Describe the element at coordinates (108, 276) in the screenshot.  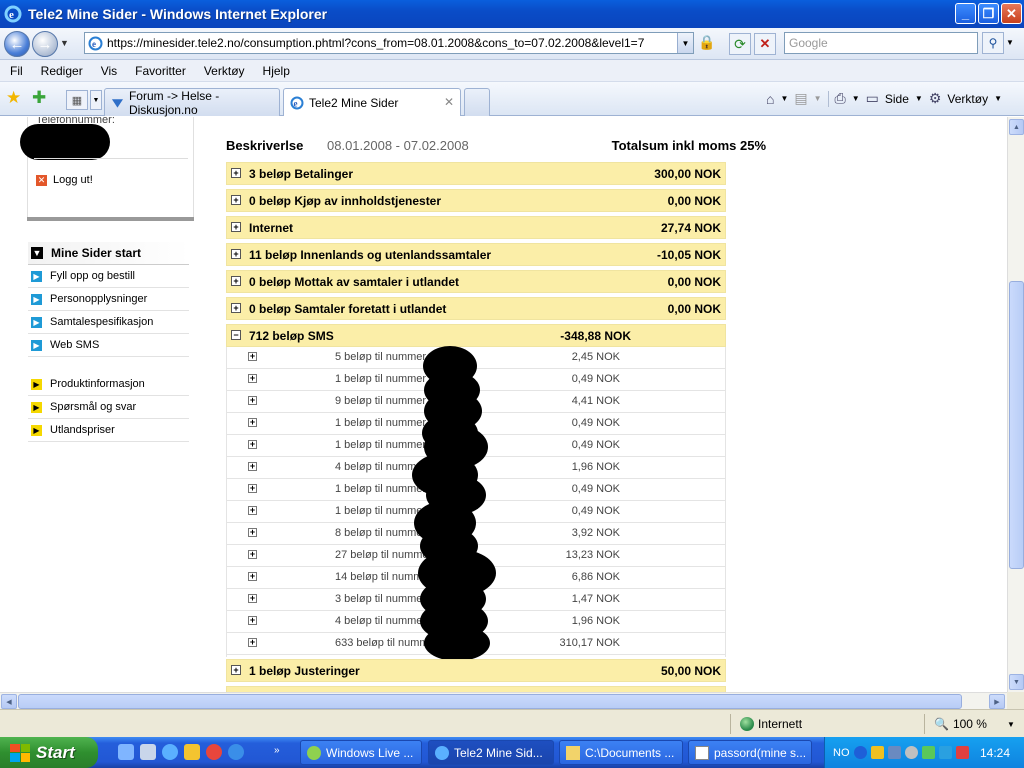
I see `menu-fyll-opp: ▶ Fyll opp og bestill` at that location.